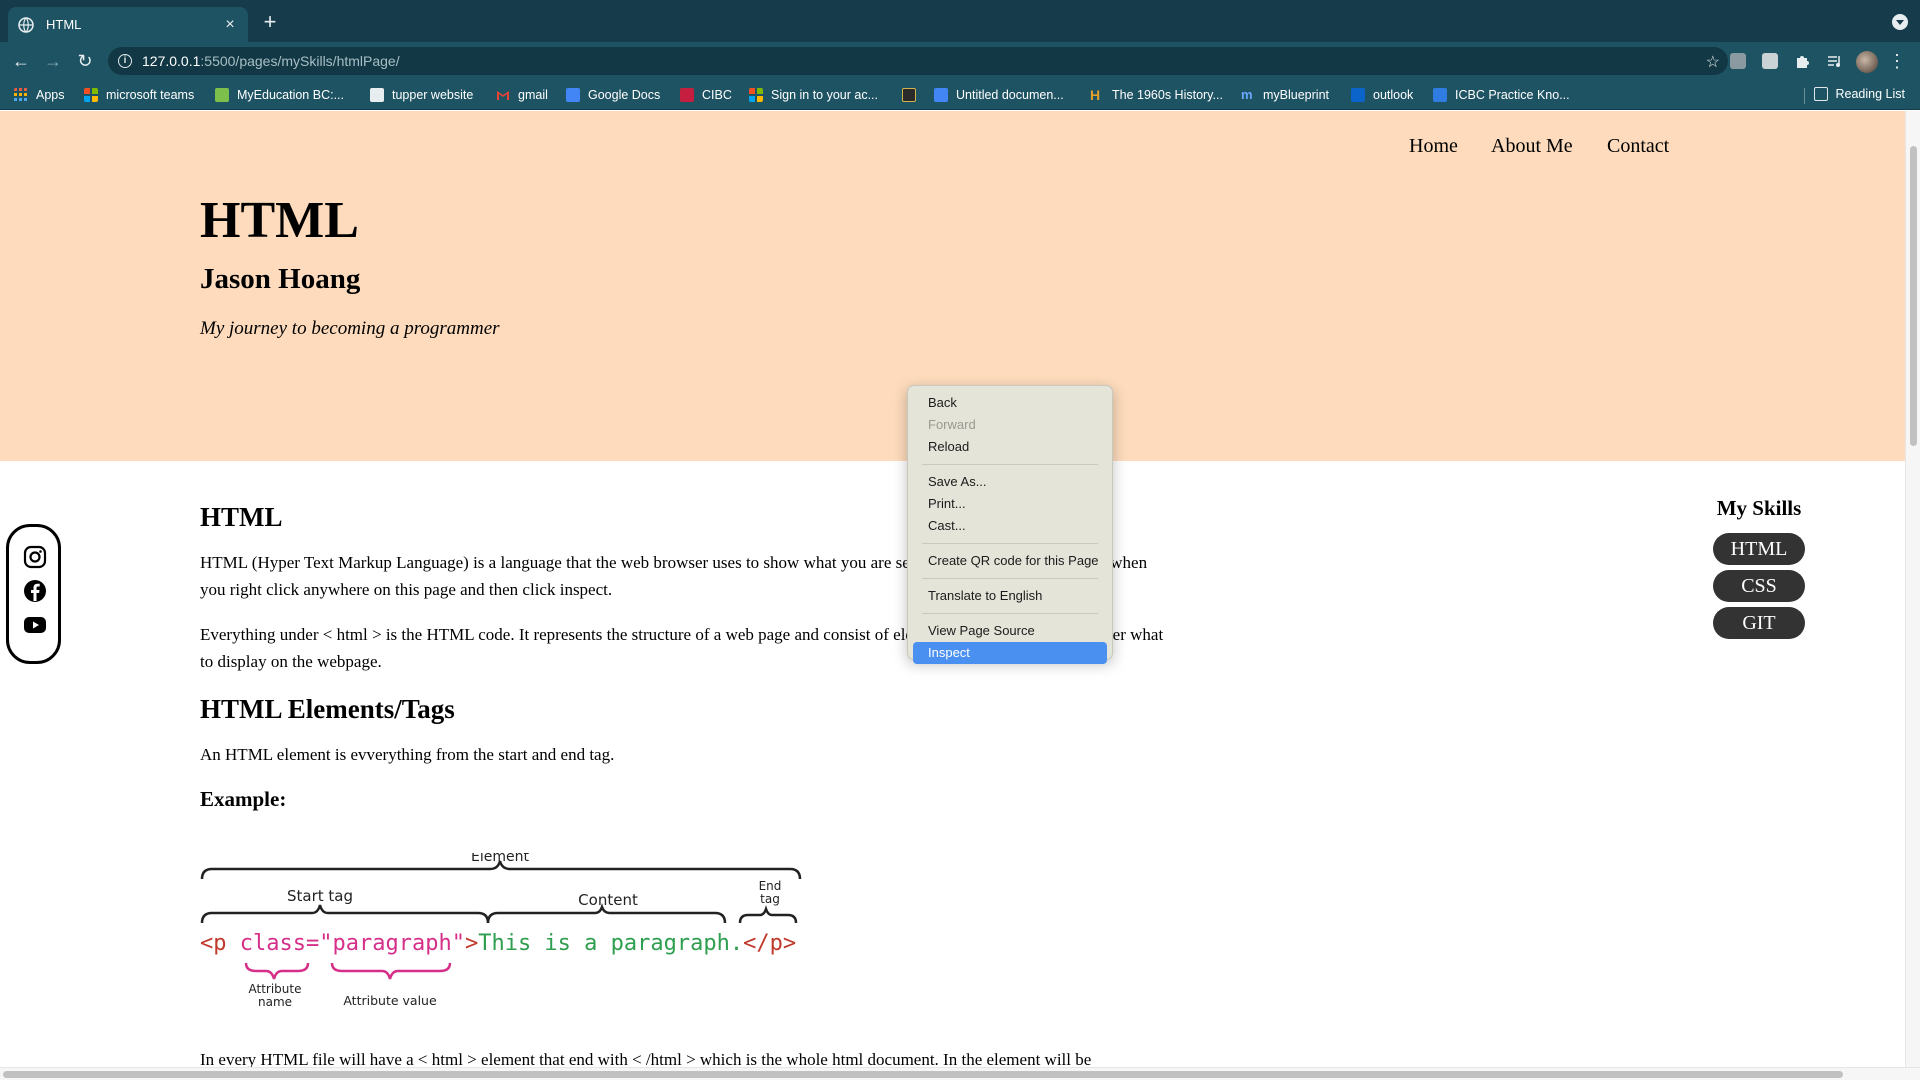  Describe the element at coordinates (128, 24) in the screenshot. I see `tab-html: HTML ×` at that location.